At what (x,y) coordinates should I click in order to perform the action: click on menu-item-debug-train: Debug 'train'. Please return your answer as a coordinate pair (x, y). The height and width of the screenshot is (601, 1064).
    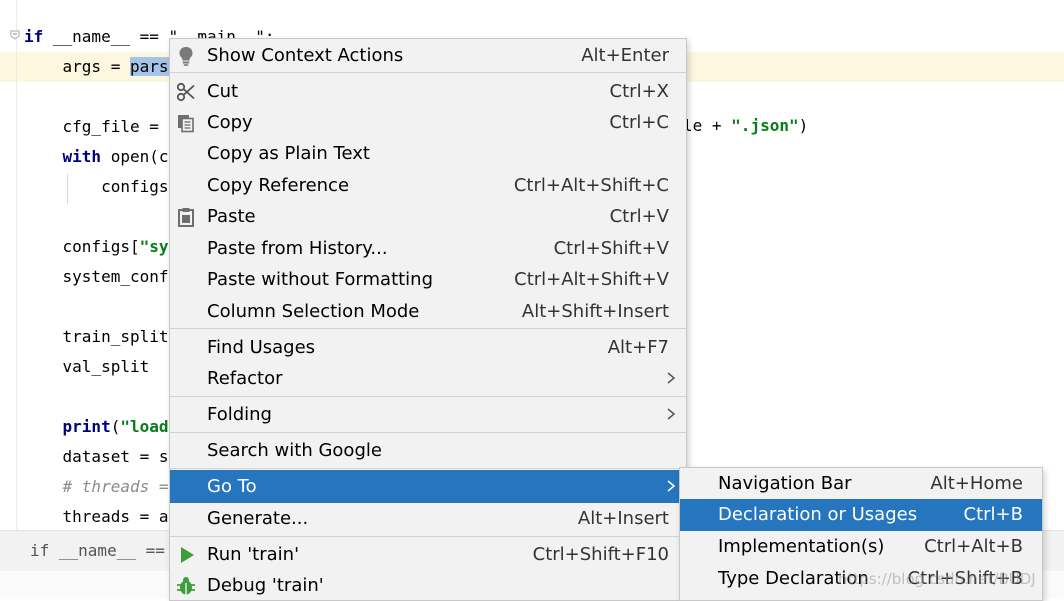
    Looking at the image, I should click on (428, 585).